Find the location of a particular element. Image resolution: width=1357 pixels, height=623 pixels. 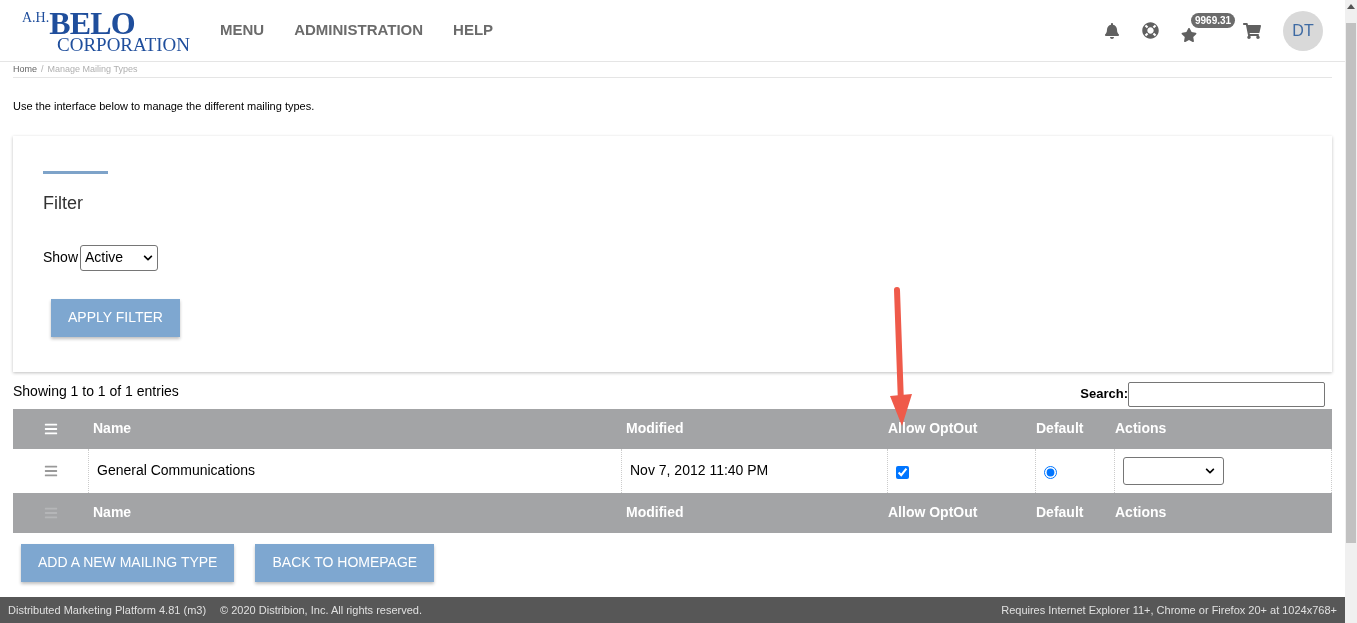

footer-text: © 2020 Distribion, Inc. All rights reserved. is located at coordinates (321, 610).